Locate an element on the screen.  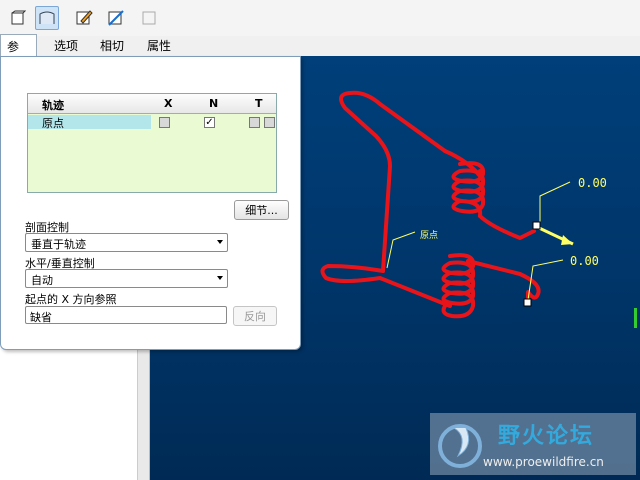
x-checkbox is located at coordinates (164, 122).